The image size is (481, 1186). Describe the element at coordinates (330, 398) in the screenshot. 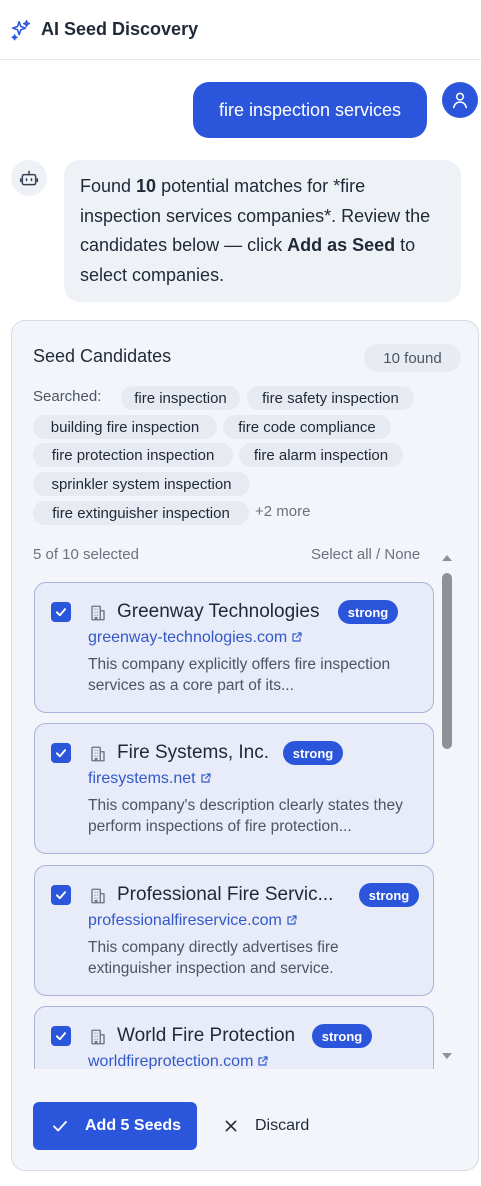

I see `search-term-chip: fire safety inspection` at that location.